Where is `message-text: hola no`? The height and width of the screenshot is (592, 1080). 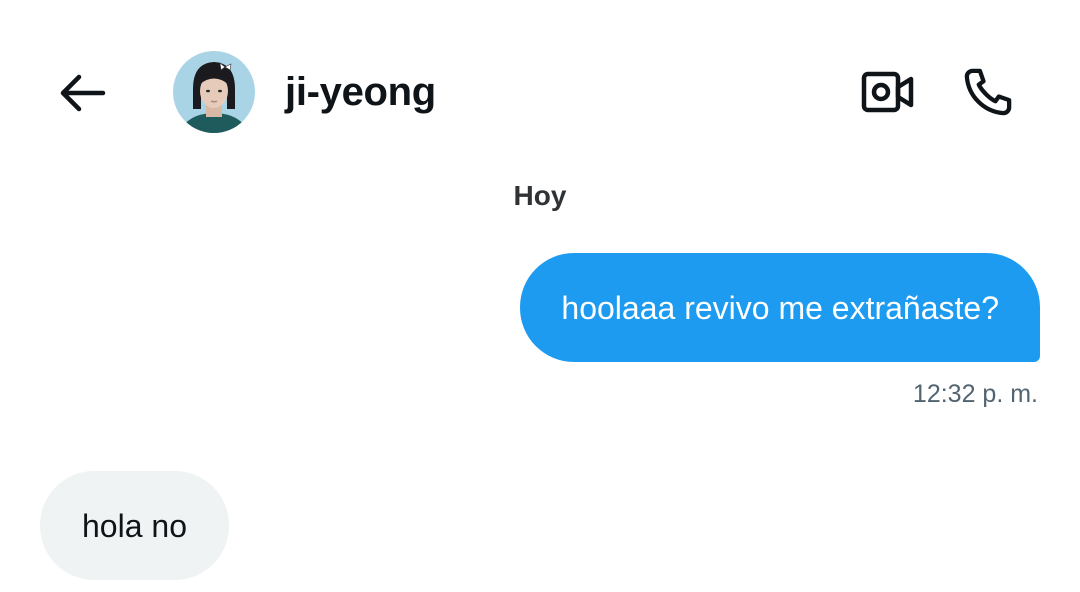 message-text: hola no is located at coordinates (134, 525).